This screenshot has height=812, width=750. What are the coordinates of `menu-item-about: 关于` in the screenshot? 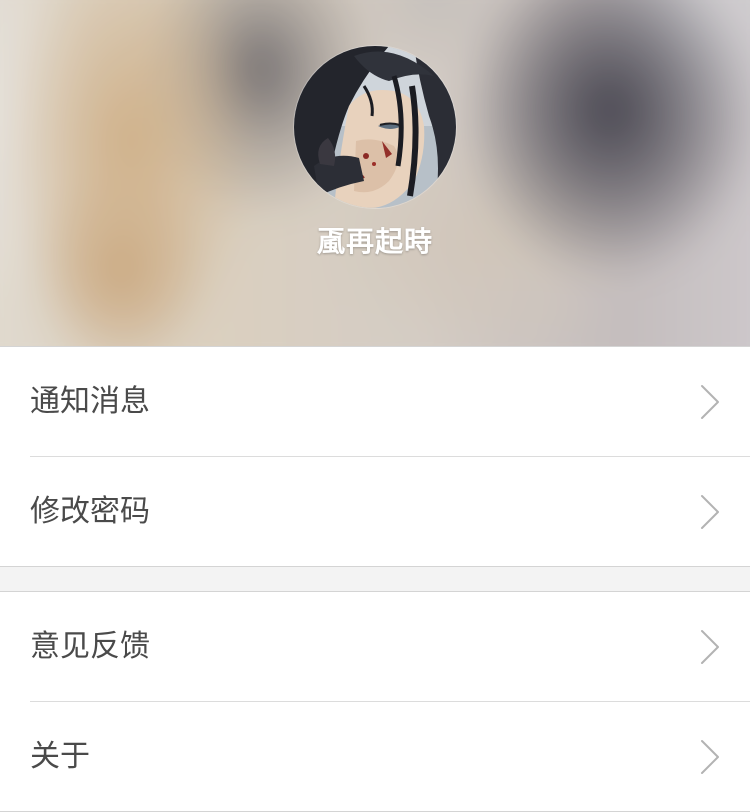 It's located at (390, 756).